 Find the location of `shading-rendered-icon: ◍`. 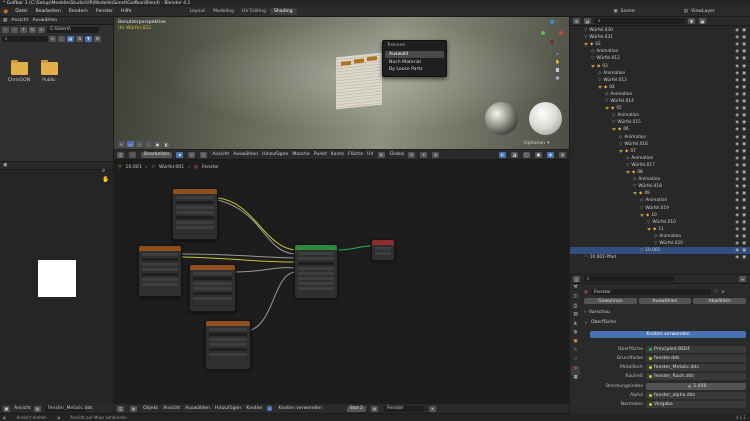

shading-rendered-icon: ◍ is located at coordinates (562, 154).